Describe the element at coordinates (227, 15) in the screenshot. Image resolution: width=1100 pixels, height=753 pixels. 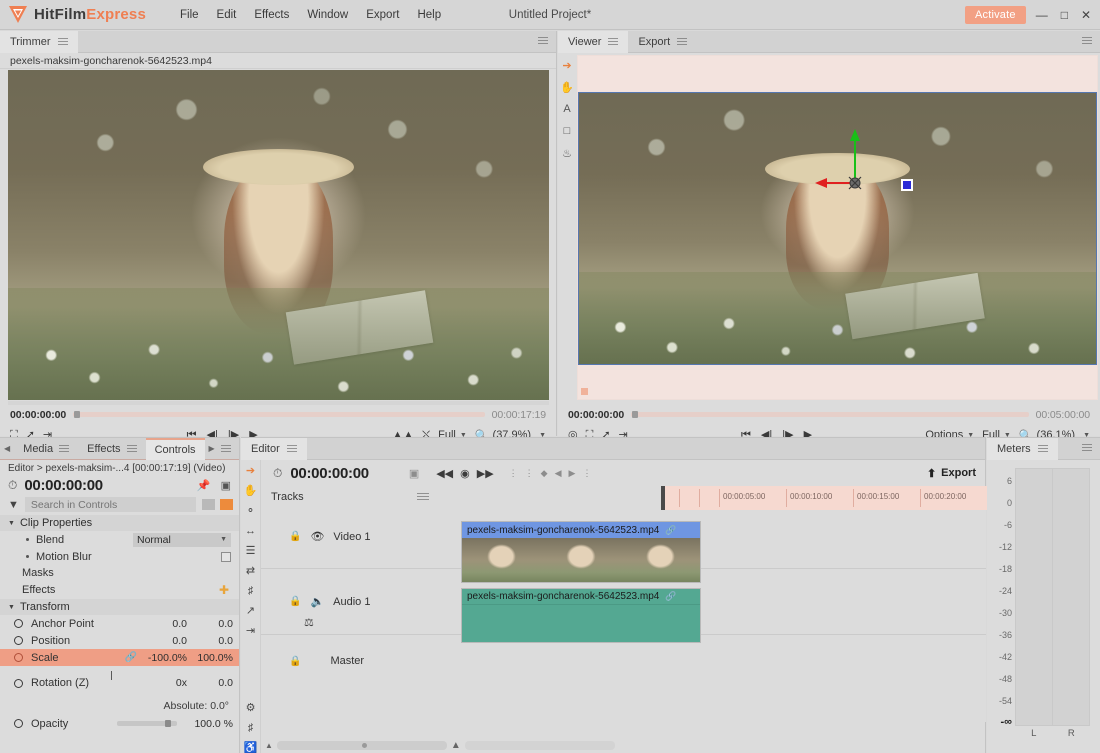
I see `menu-item-edit: Edit` at that location.